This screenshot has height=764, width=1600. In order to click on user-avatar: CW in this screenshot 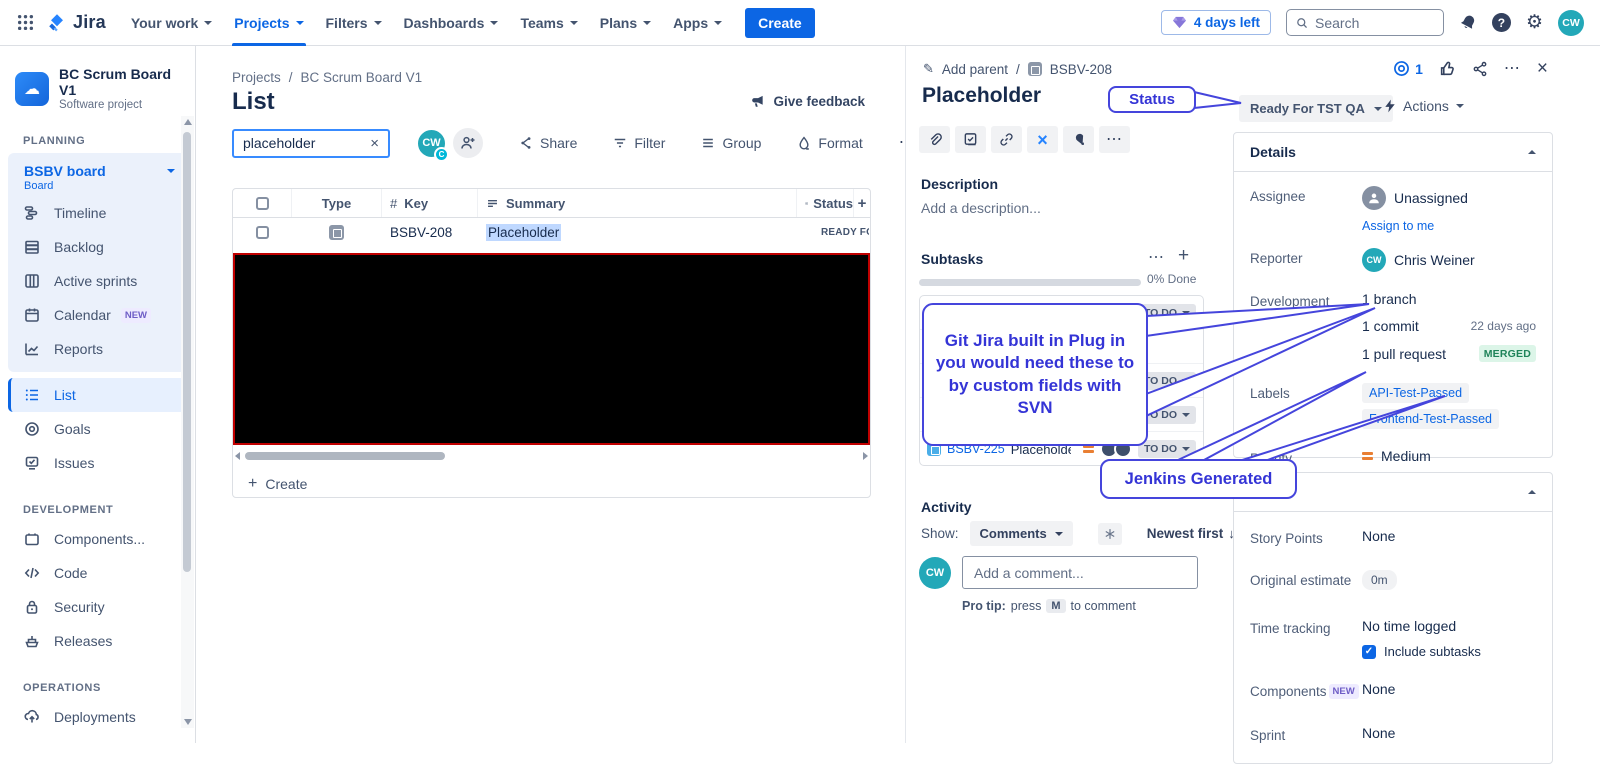, I will do `click(1571, 22)`.